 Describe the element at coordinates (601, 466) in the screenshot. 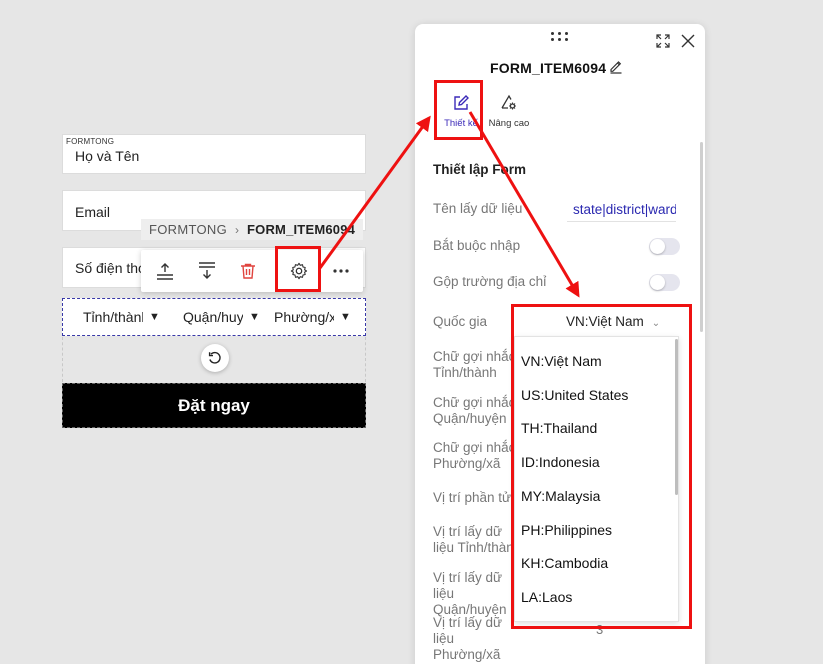

I see `dropdown-highlight-box` at that location.